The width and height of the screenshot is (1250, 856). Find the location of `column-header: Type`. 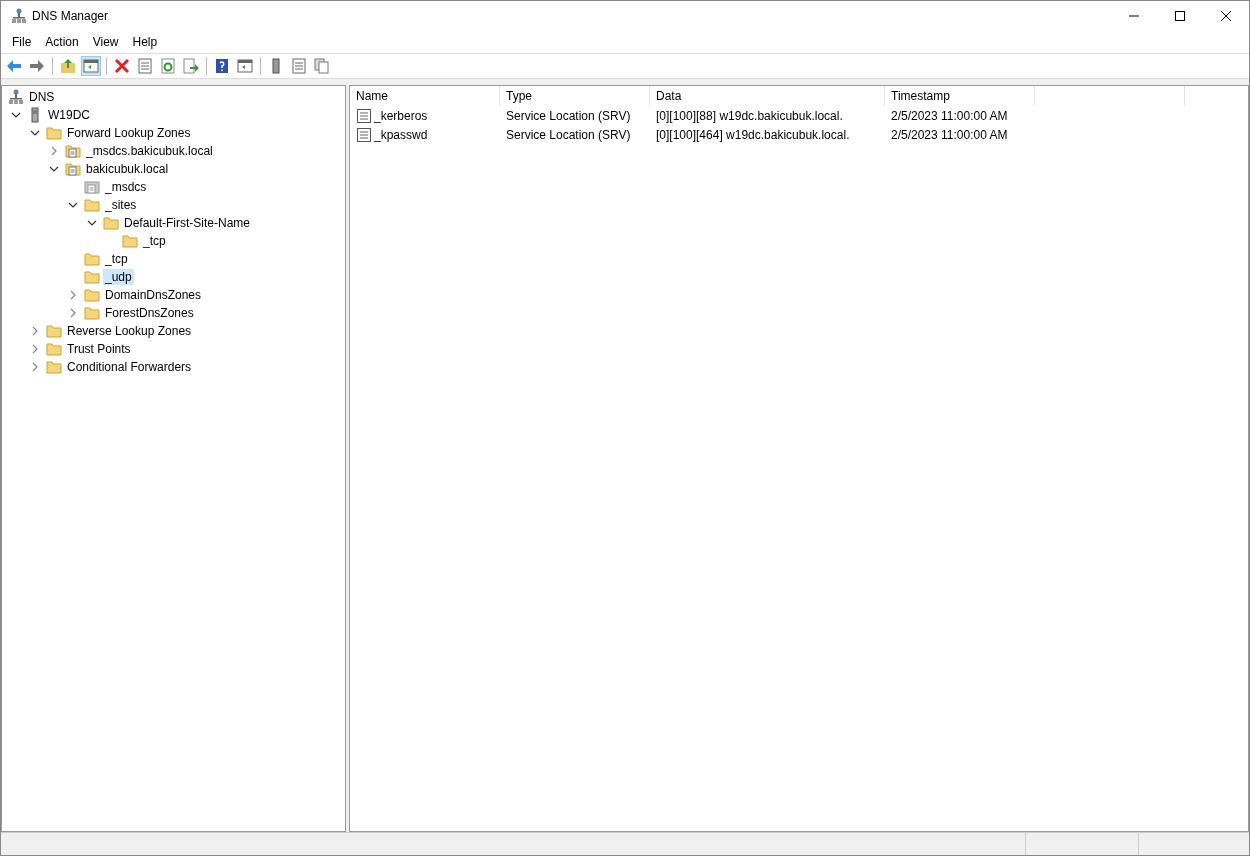

column-header: Type is located at coordinates (575, 96).